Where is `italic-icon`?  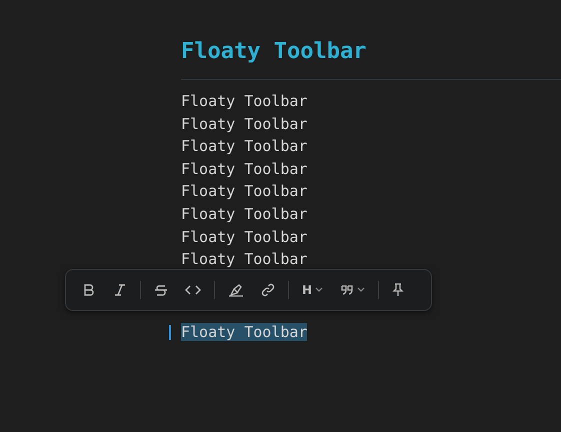
italic-icon is located at coordinates (120, 289).